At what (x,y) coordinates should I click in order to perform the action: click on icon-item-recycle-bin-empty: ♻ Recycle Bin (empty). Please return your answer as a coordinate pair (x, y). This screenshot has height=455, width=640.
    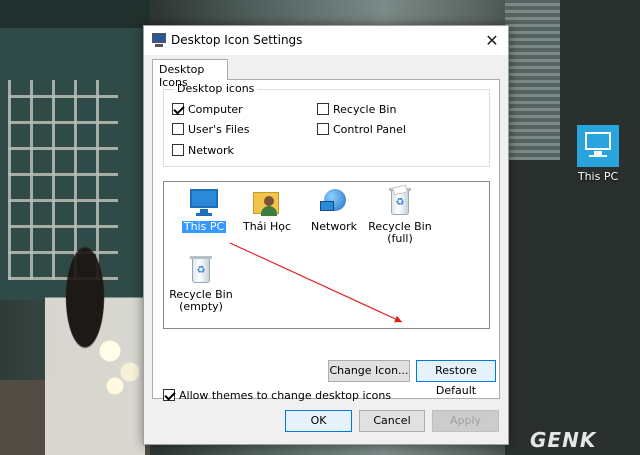
    Looking at the image, I should click on (201, 283).